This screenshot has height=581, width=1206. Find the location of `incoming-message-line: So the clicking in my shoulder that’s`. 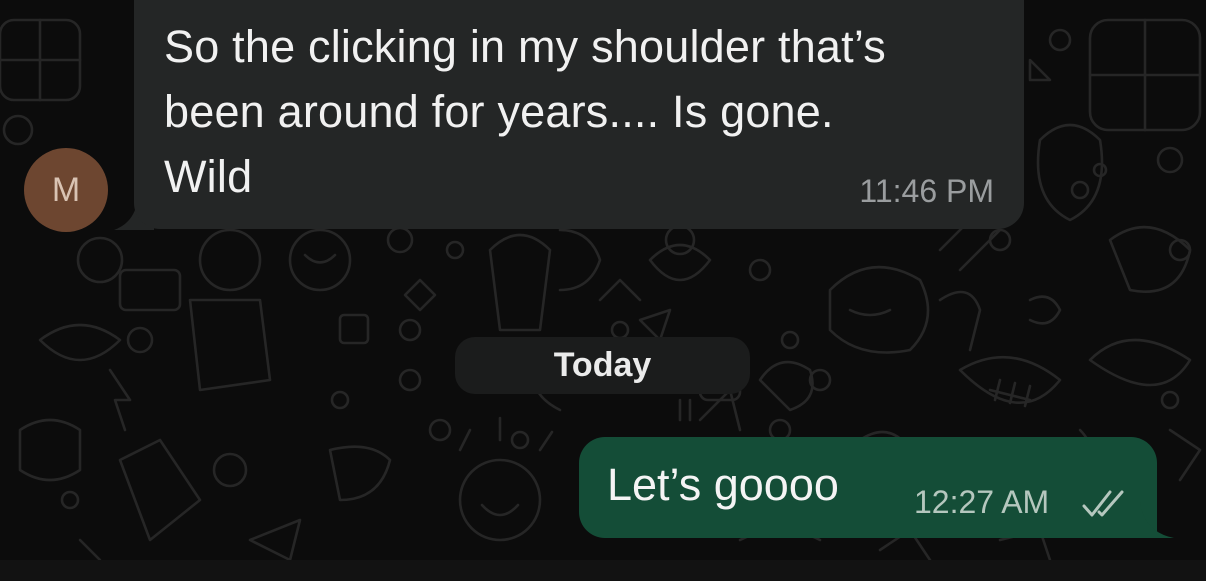

incoming-message-line: So the clicking in my shoulder that’s is located at coordinates (525, 46).